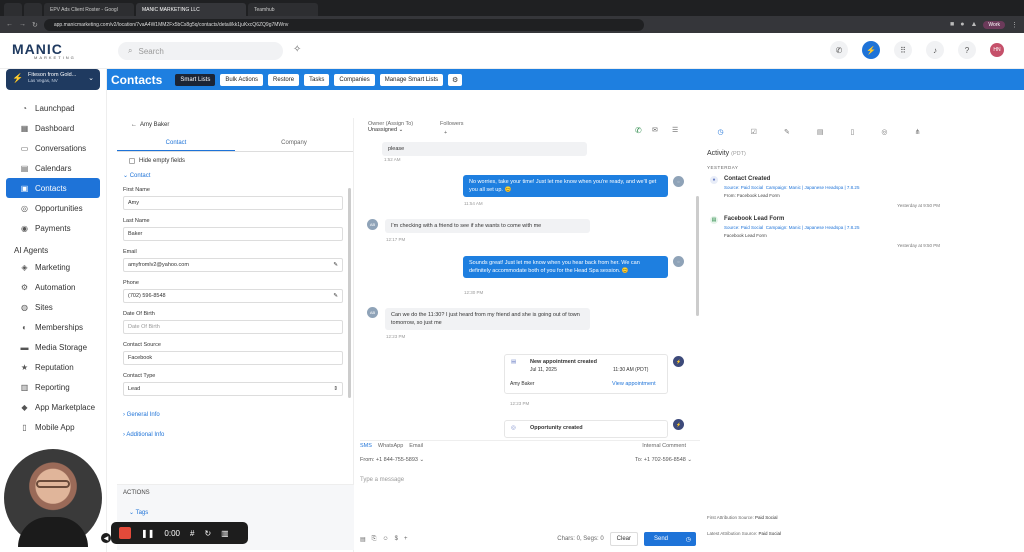 This screenshot has width=1024, height=552. I want to click on bulk-actions-button: Bulk Actions, so click(242, 79).